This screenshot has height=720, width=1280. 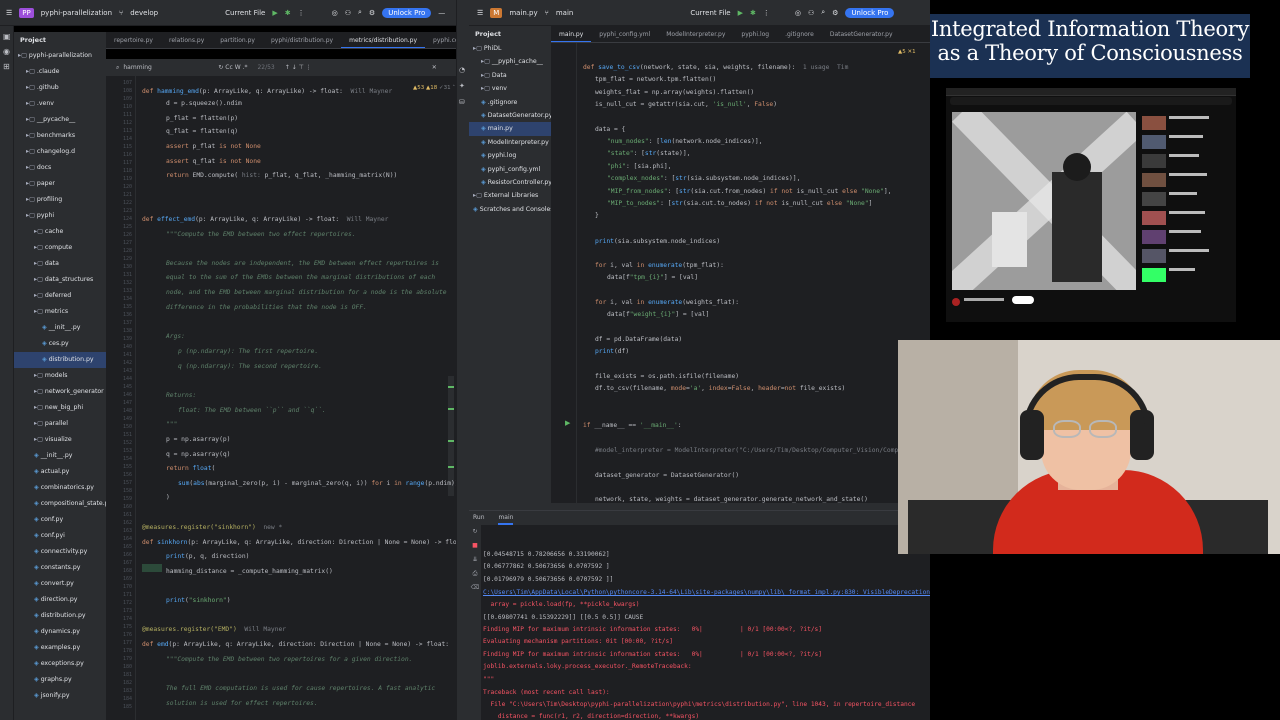 I want to click on run-icon: ▶, so click(x=740, y=13).